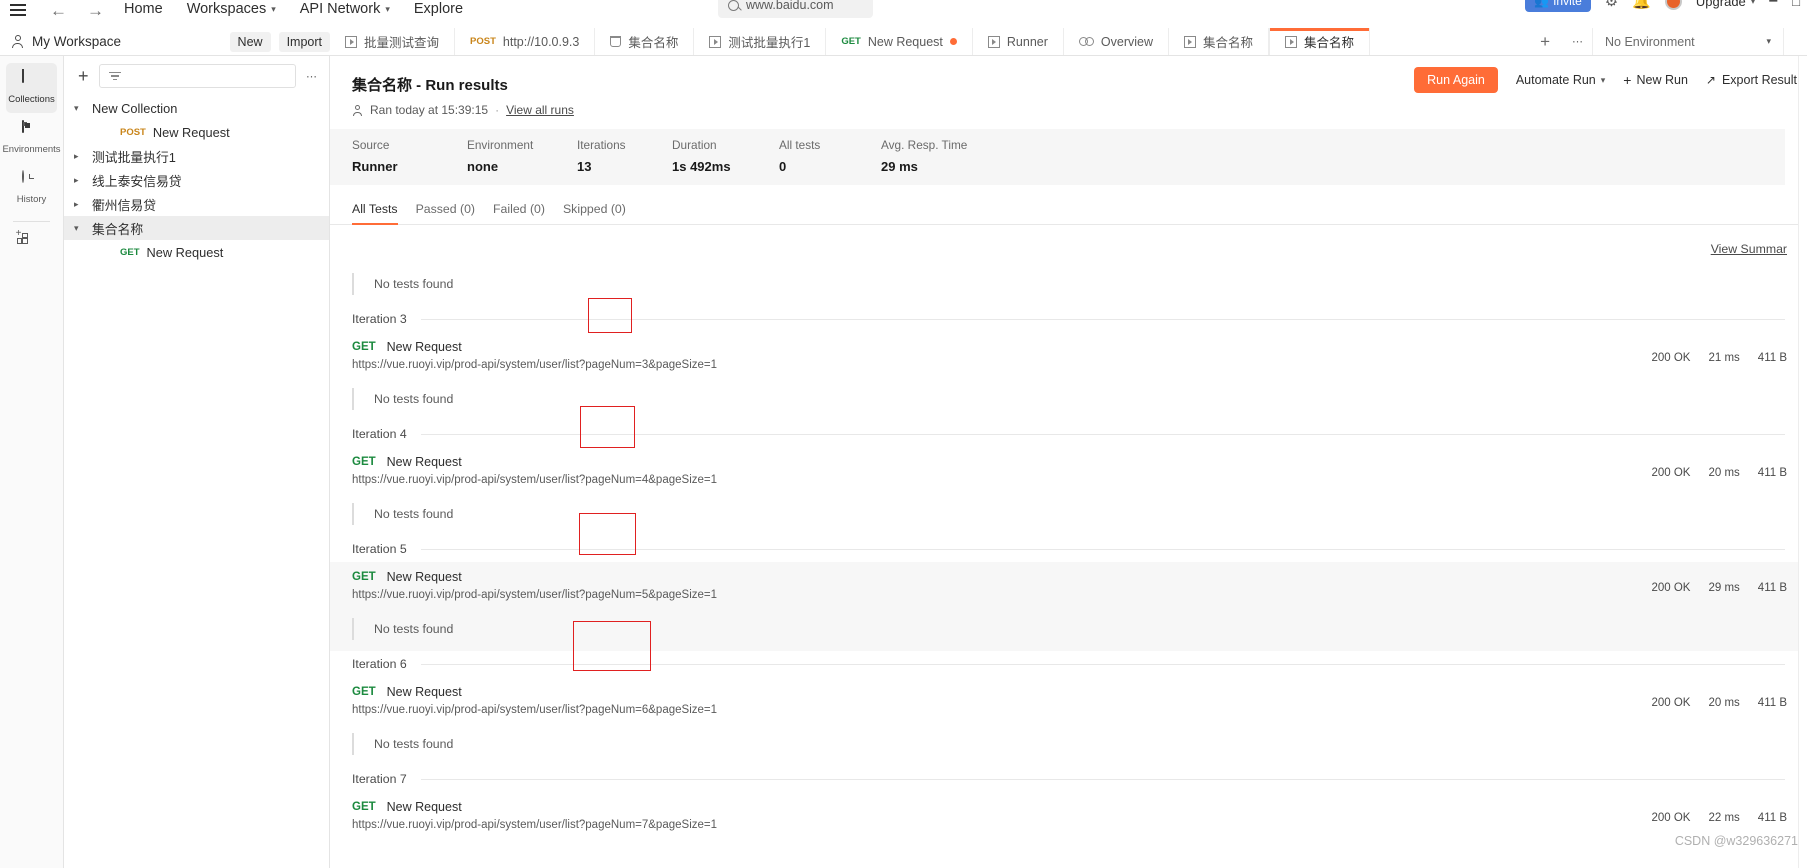 Image resolution: width=1807 pixels, height=868 pixels. Describe the element at coordinates (725, 156) in the screenshot. I see `stat-duration: Duration 1s 492ms` at that location.